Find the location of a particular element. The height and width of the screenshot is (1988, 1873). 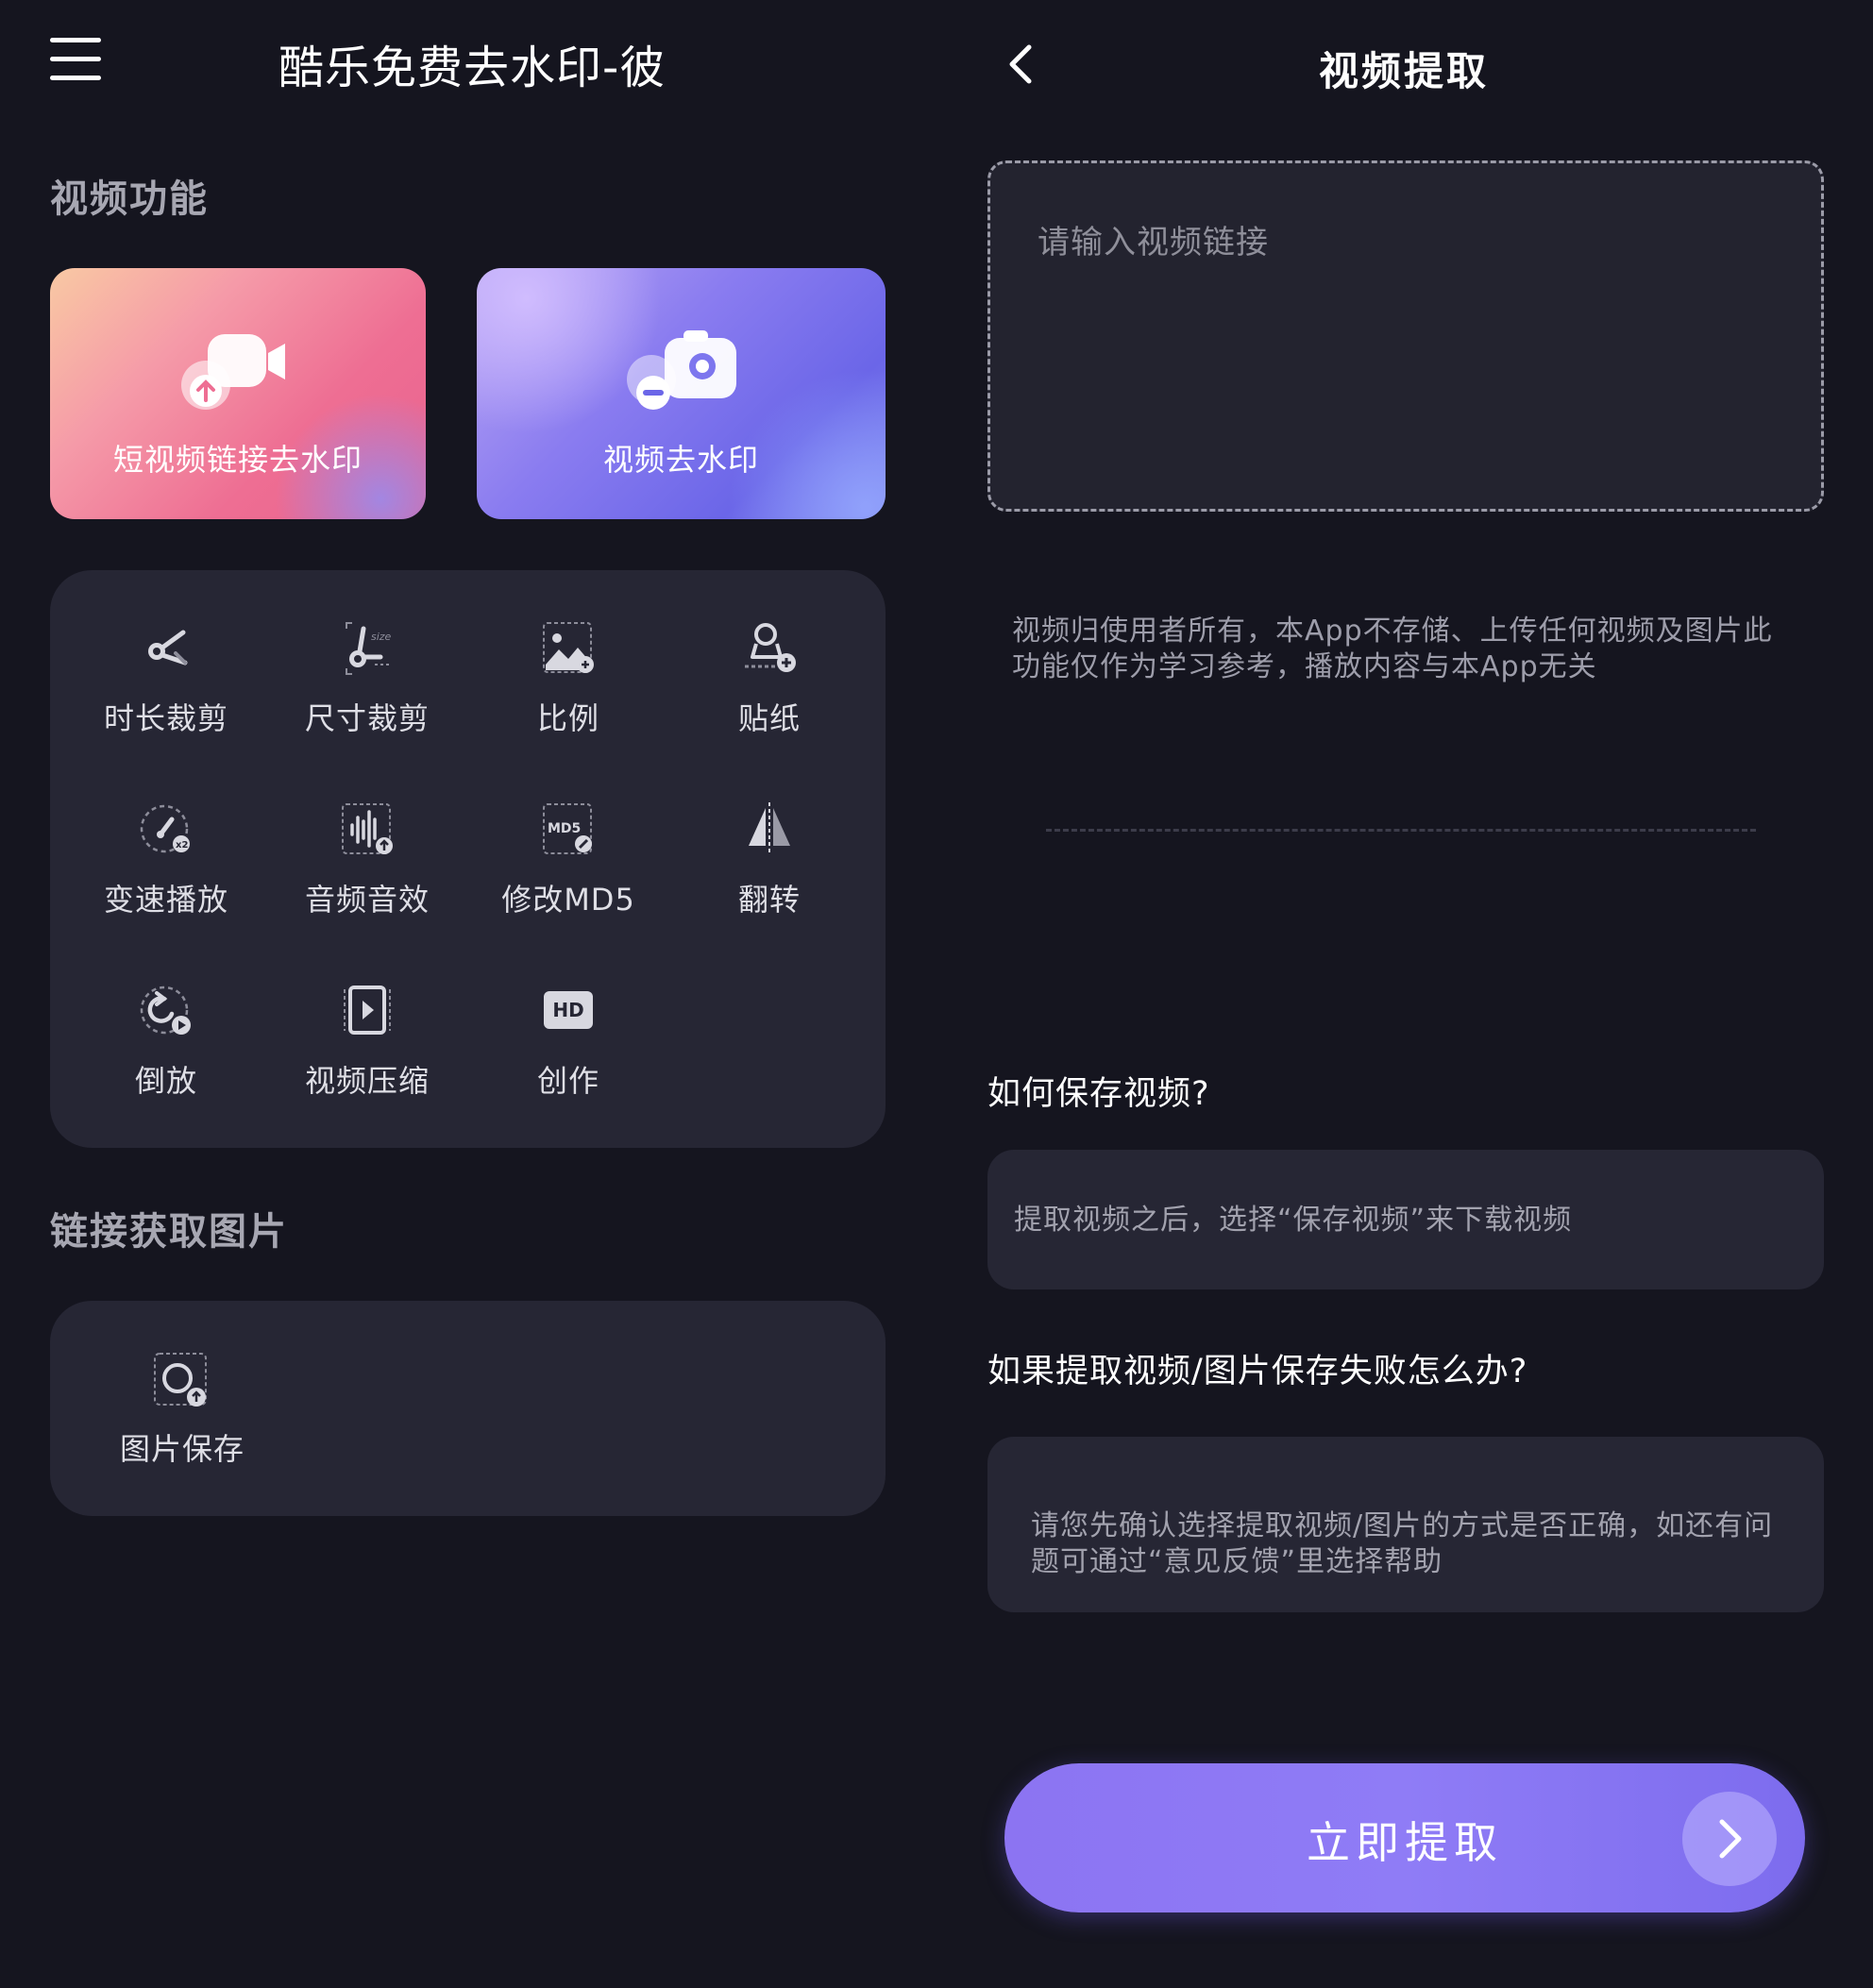

tool-create: HD 创作 is located at coordinates (568, 1016).